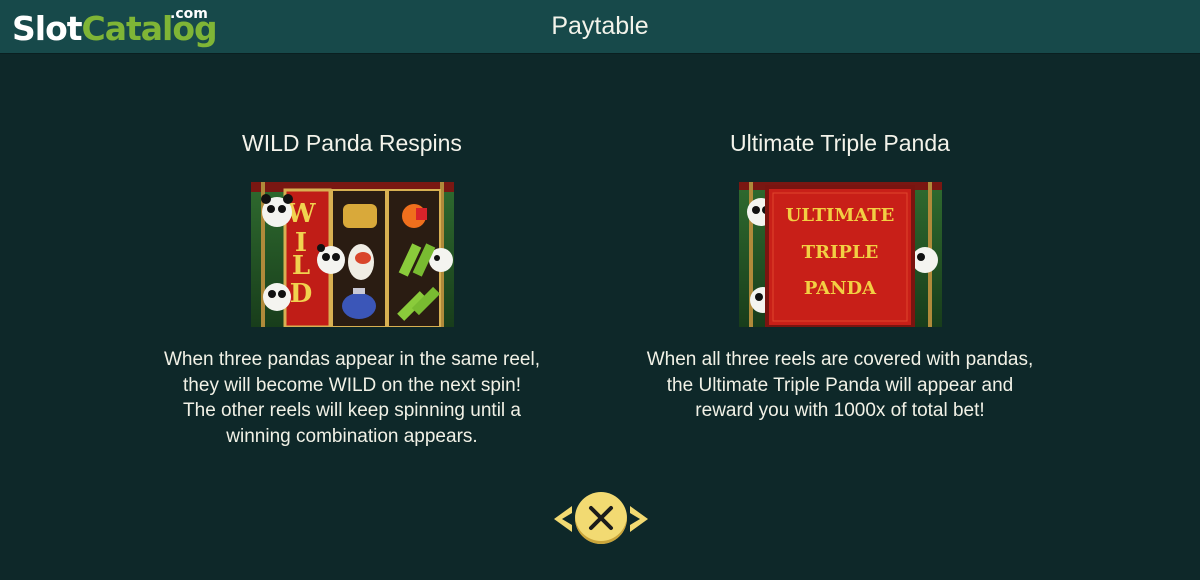 The width and height of the screenshot is (1200, 580). I want to click on next-page-button, so click(639, 519).